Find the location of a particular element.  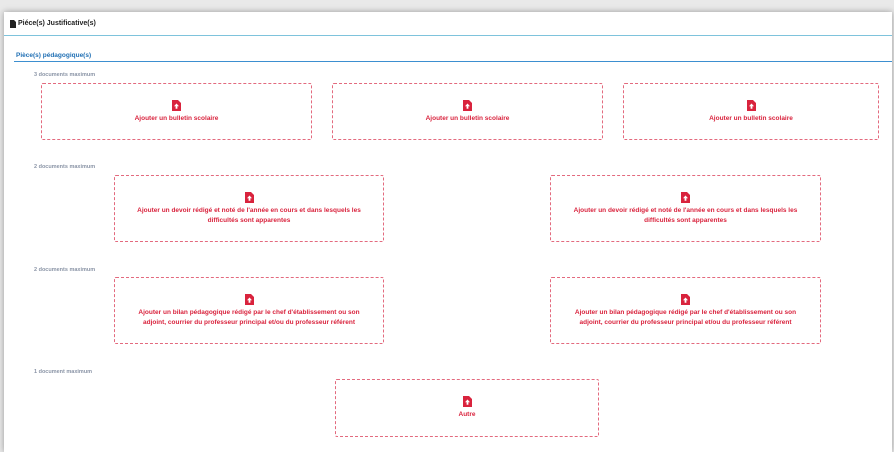

upload-bulletin-button-1: Ajouter un bulletin scolaire is located at coordinates (176, 111).